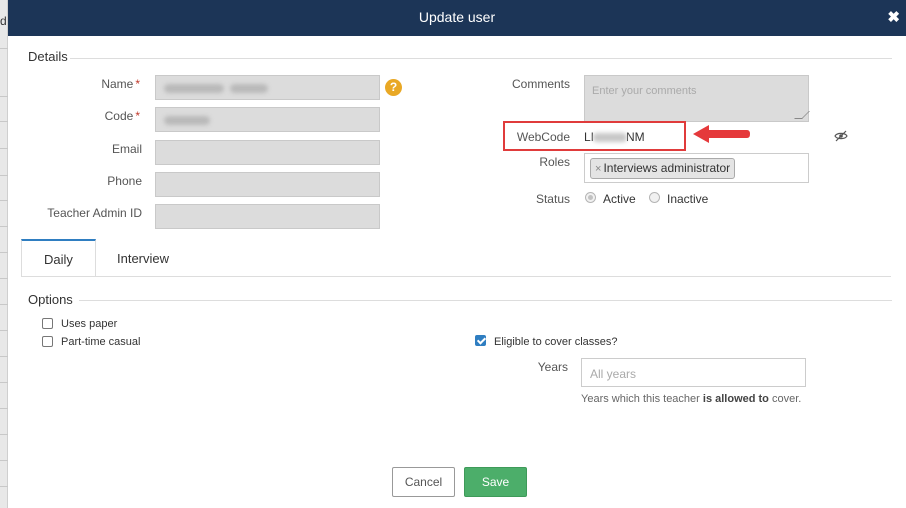 This screenshot has height=508, width=906. I want to click on status-inactive-label: Inactive, so click(688, 199).